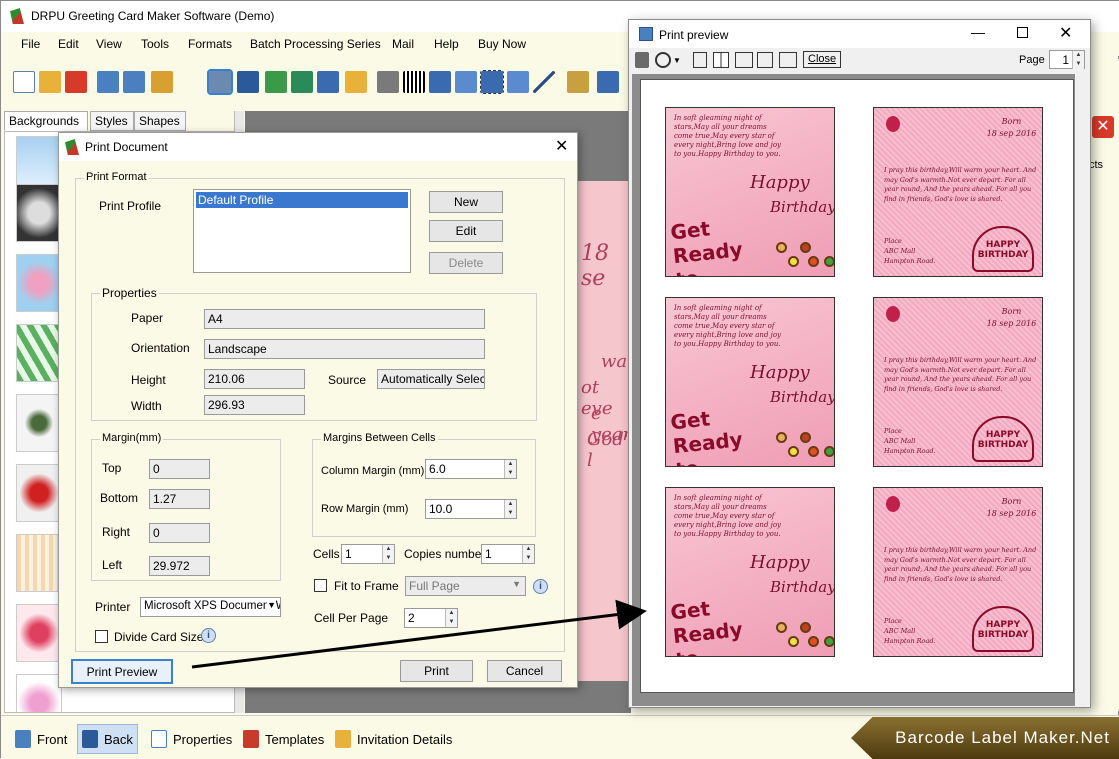 The width and height of the screenshot is (1119, 759). Describe the element at coordinates (446, 44) in the screenshot. I see `menu-help: Help` at that location.